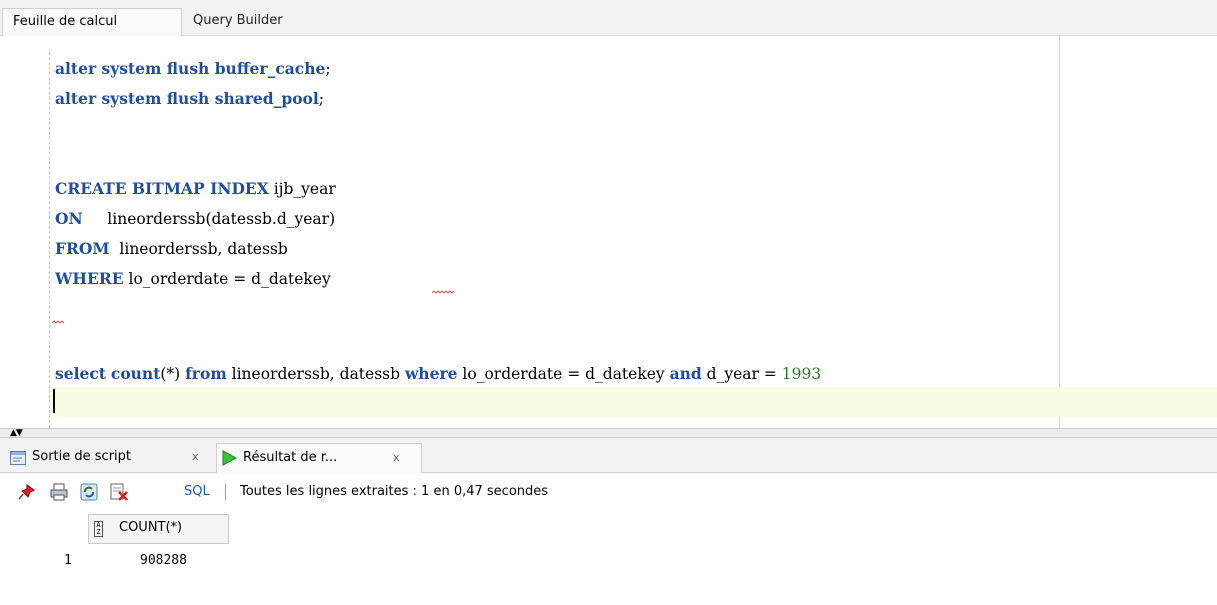 Image resolution: width=1217 pixels, height=605 pixels. I want to click on code-line-2: alter system flush shared_pool;, so click(189, 99).